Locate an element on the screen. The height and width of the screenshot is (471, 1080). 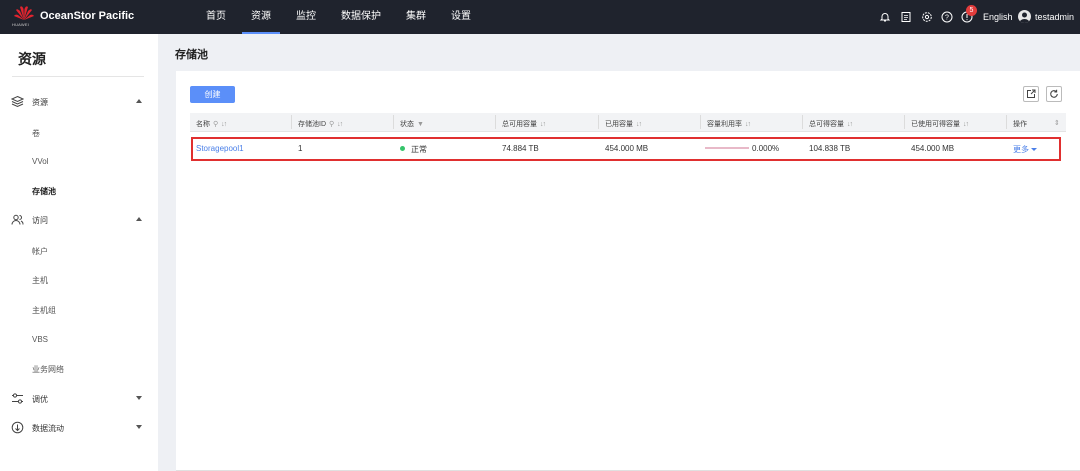
task-list-icon is located at coordinates (906, 17).